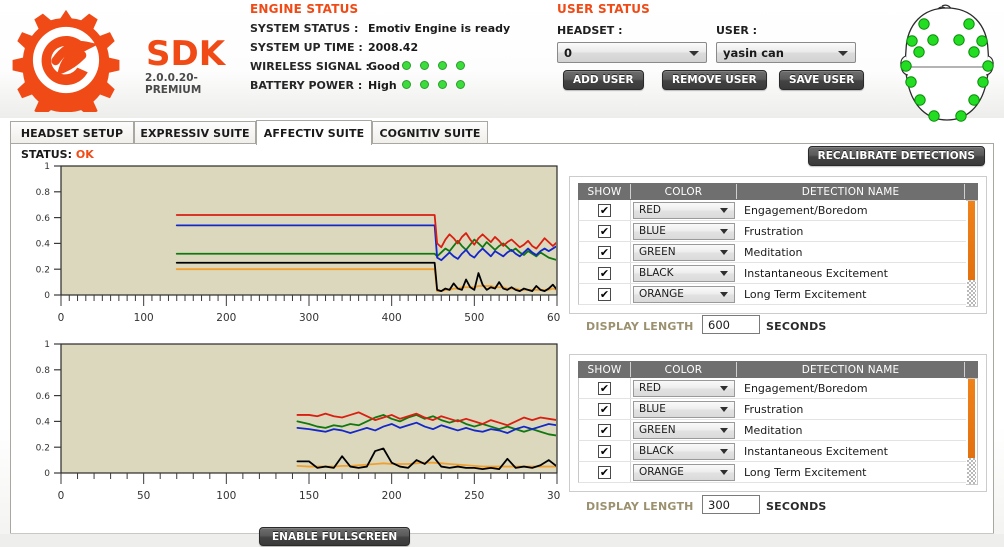  I want to click on cell-color: BLUE, so click(684, 409).